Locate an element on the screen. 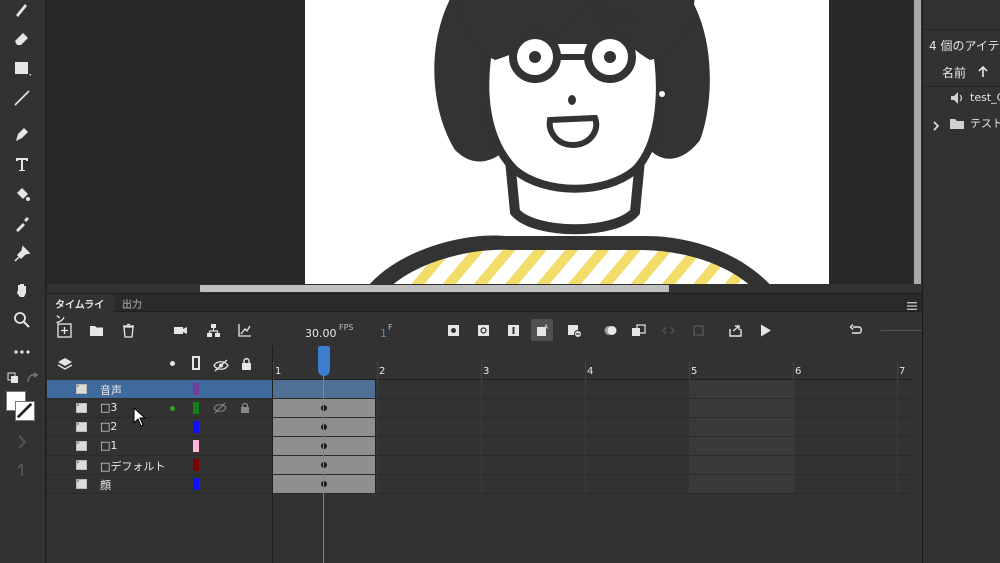 This screenshot has height=563, width=1000. layer-row: □デフォルト is located at coordinates (159, 465).